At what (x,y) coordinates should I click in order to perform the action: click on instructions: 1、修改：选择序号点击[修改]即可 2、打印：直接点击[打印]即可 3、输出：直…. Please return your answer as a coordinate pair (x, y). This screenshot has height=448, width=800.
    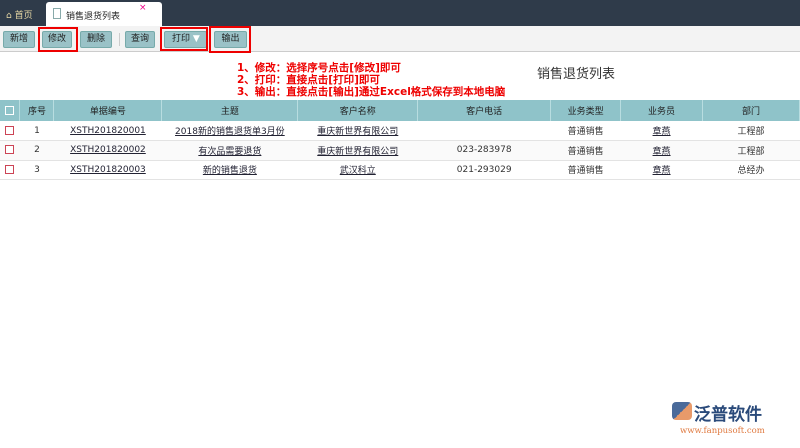
    Looking at the image, I should click on (371, 80).